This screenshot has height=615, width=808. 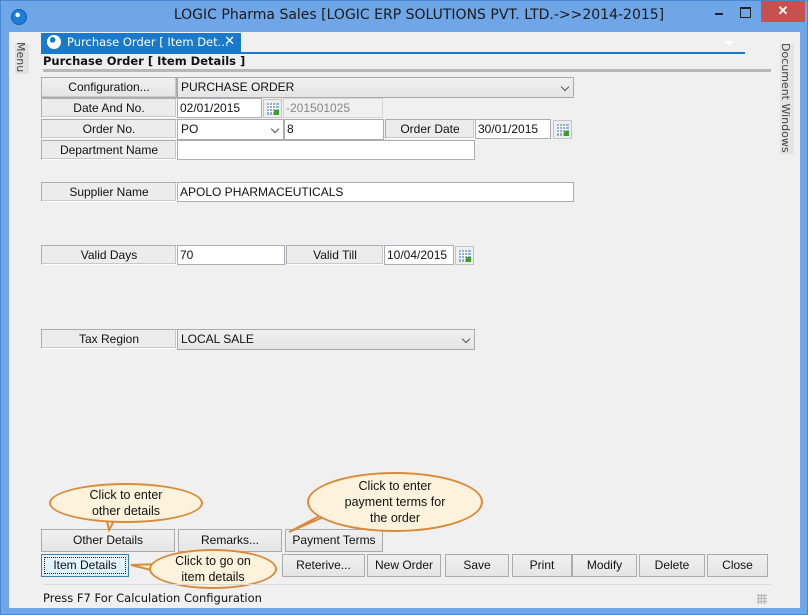 I want to click on valid-till-label: Valid Till, so click(x=335, y=255).